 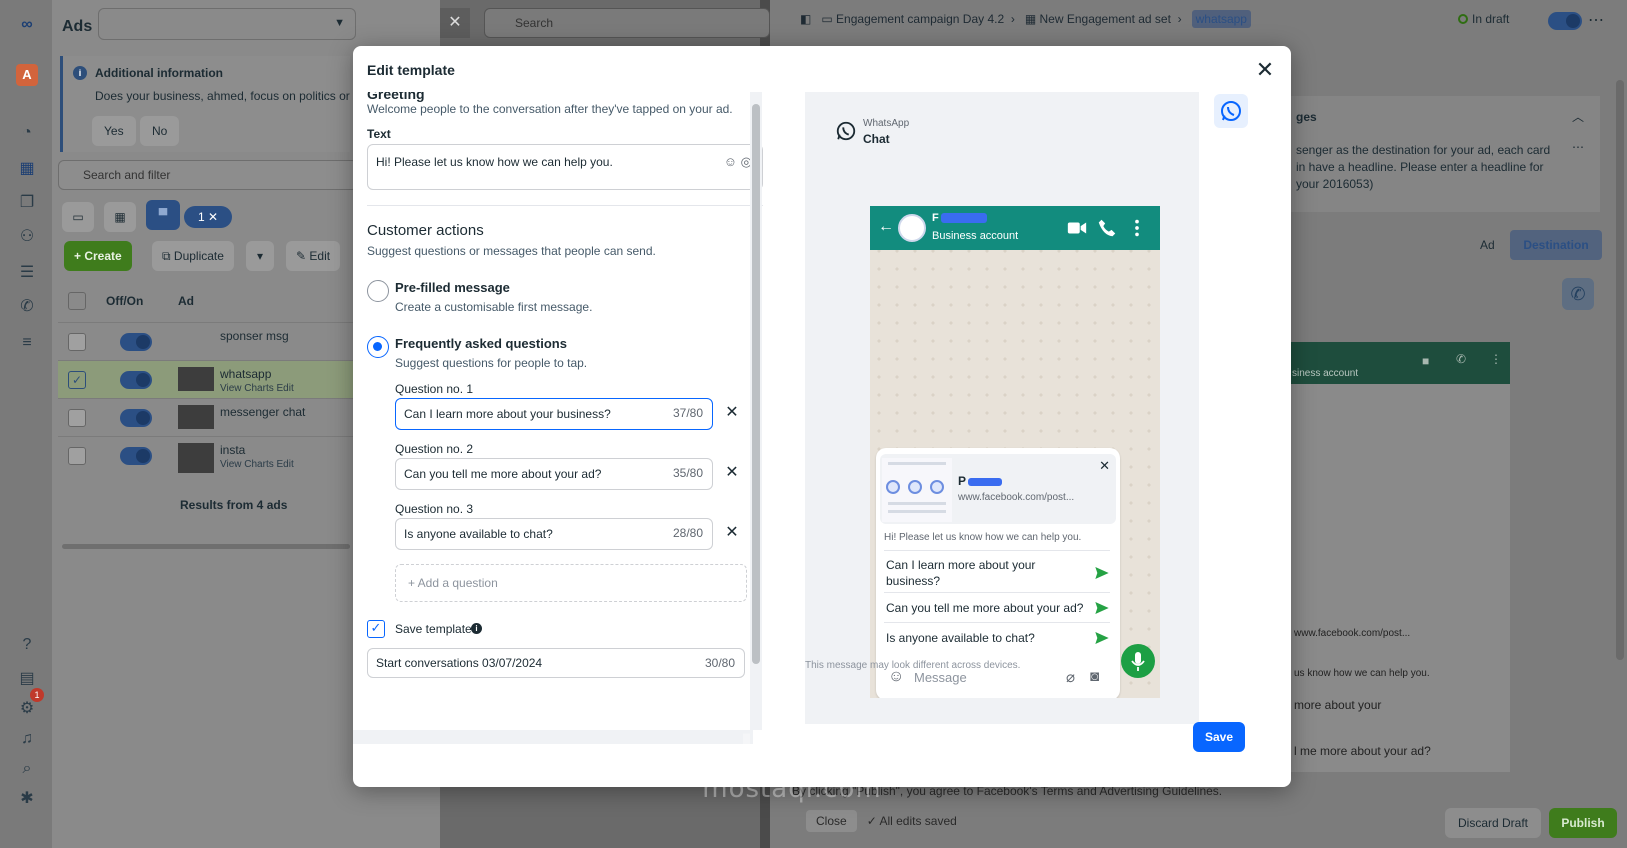 What do you see at coordinates (1265, 70) in the screenshot?
I see `close-icon: ✕` at bounding box center [1265, 70].